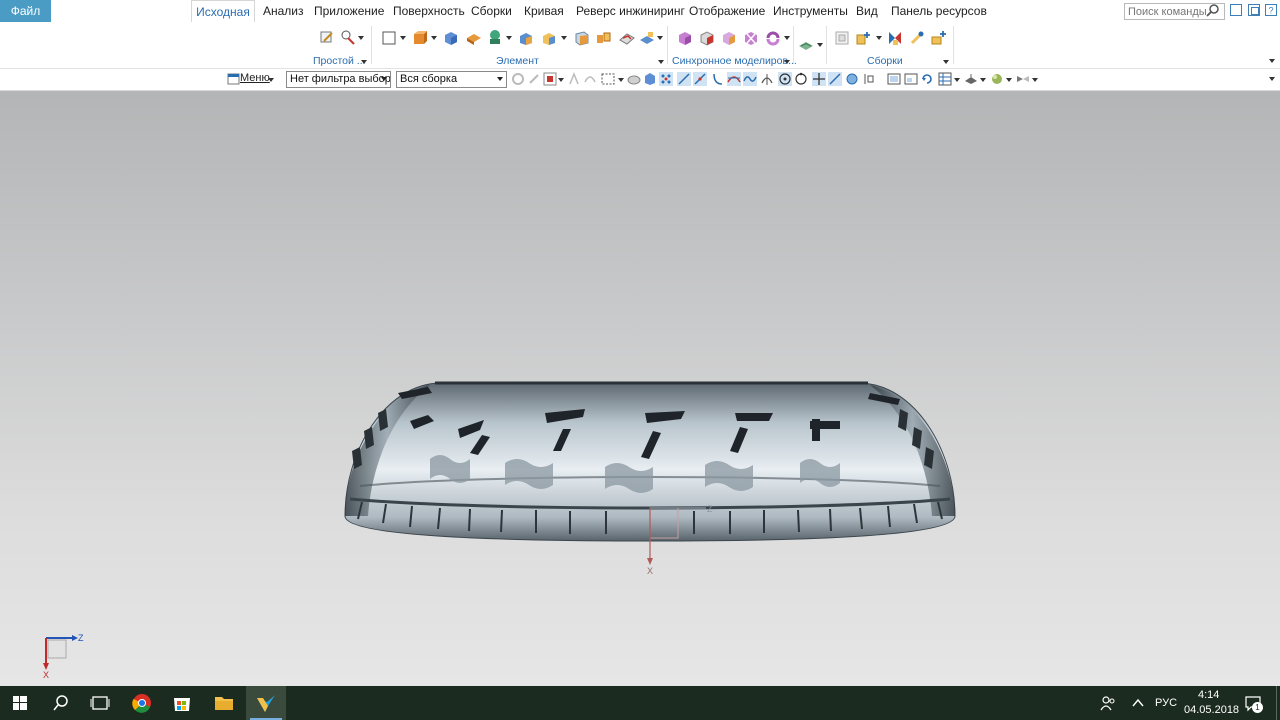 The image size is (1280, 720). Describe the element at coordinates (927, 79) in the screenshot. I see `rotate-view-icon` at that location.